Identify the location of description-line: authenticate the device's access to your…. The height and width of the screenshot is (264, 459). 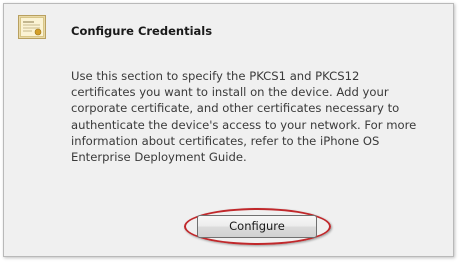
(244, 124).